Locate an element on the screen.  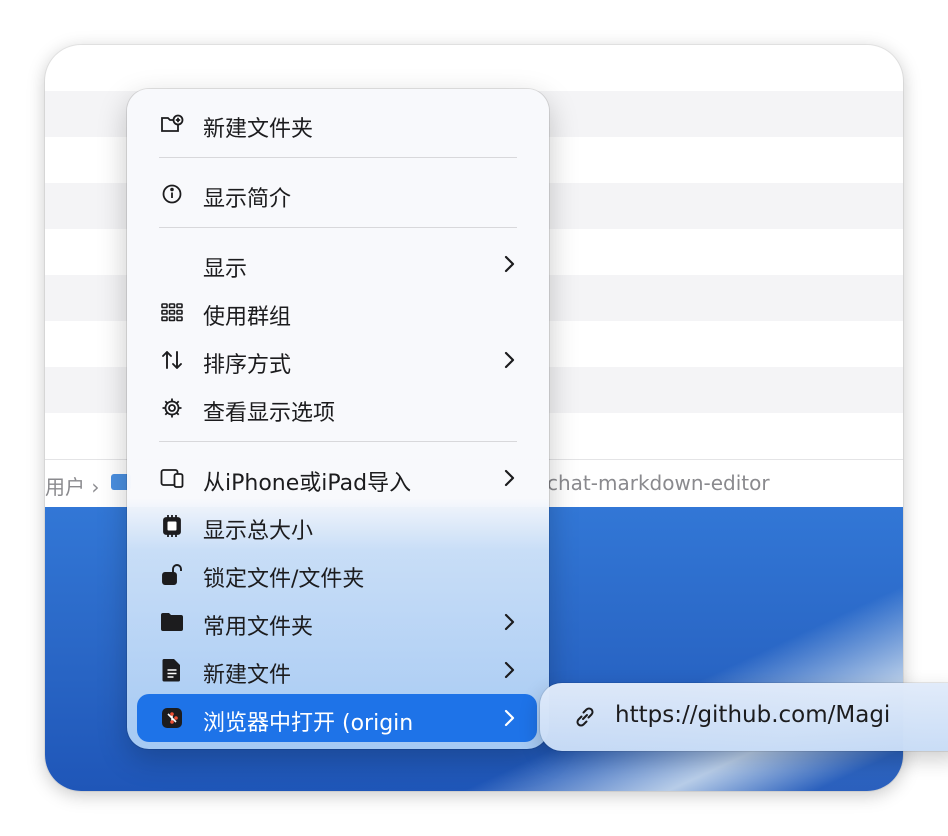
submenu-remote-urls: https://github.com/Magi is located at coordinates (744, 717).